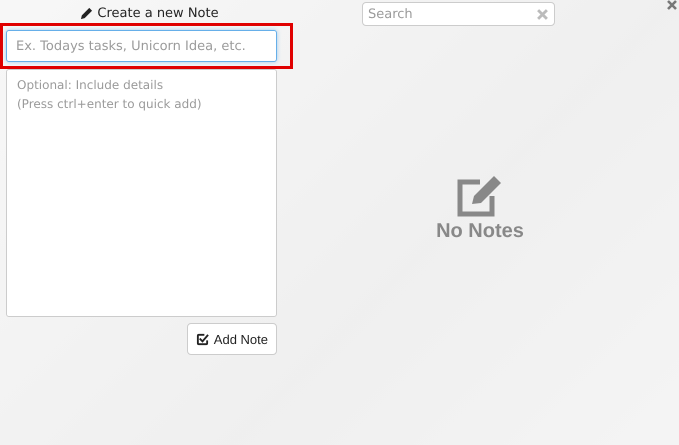  Describe the element at coordinates (158, 13) in the screenshot. I see `panel-heading: Create a new Note` at that location.